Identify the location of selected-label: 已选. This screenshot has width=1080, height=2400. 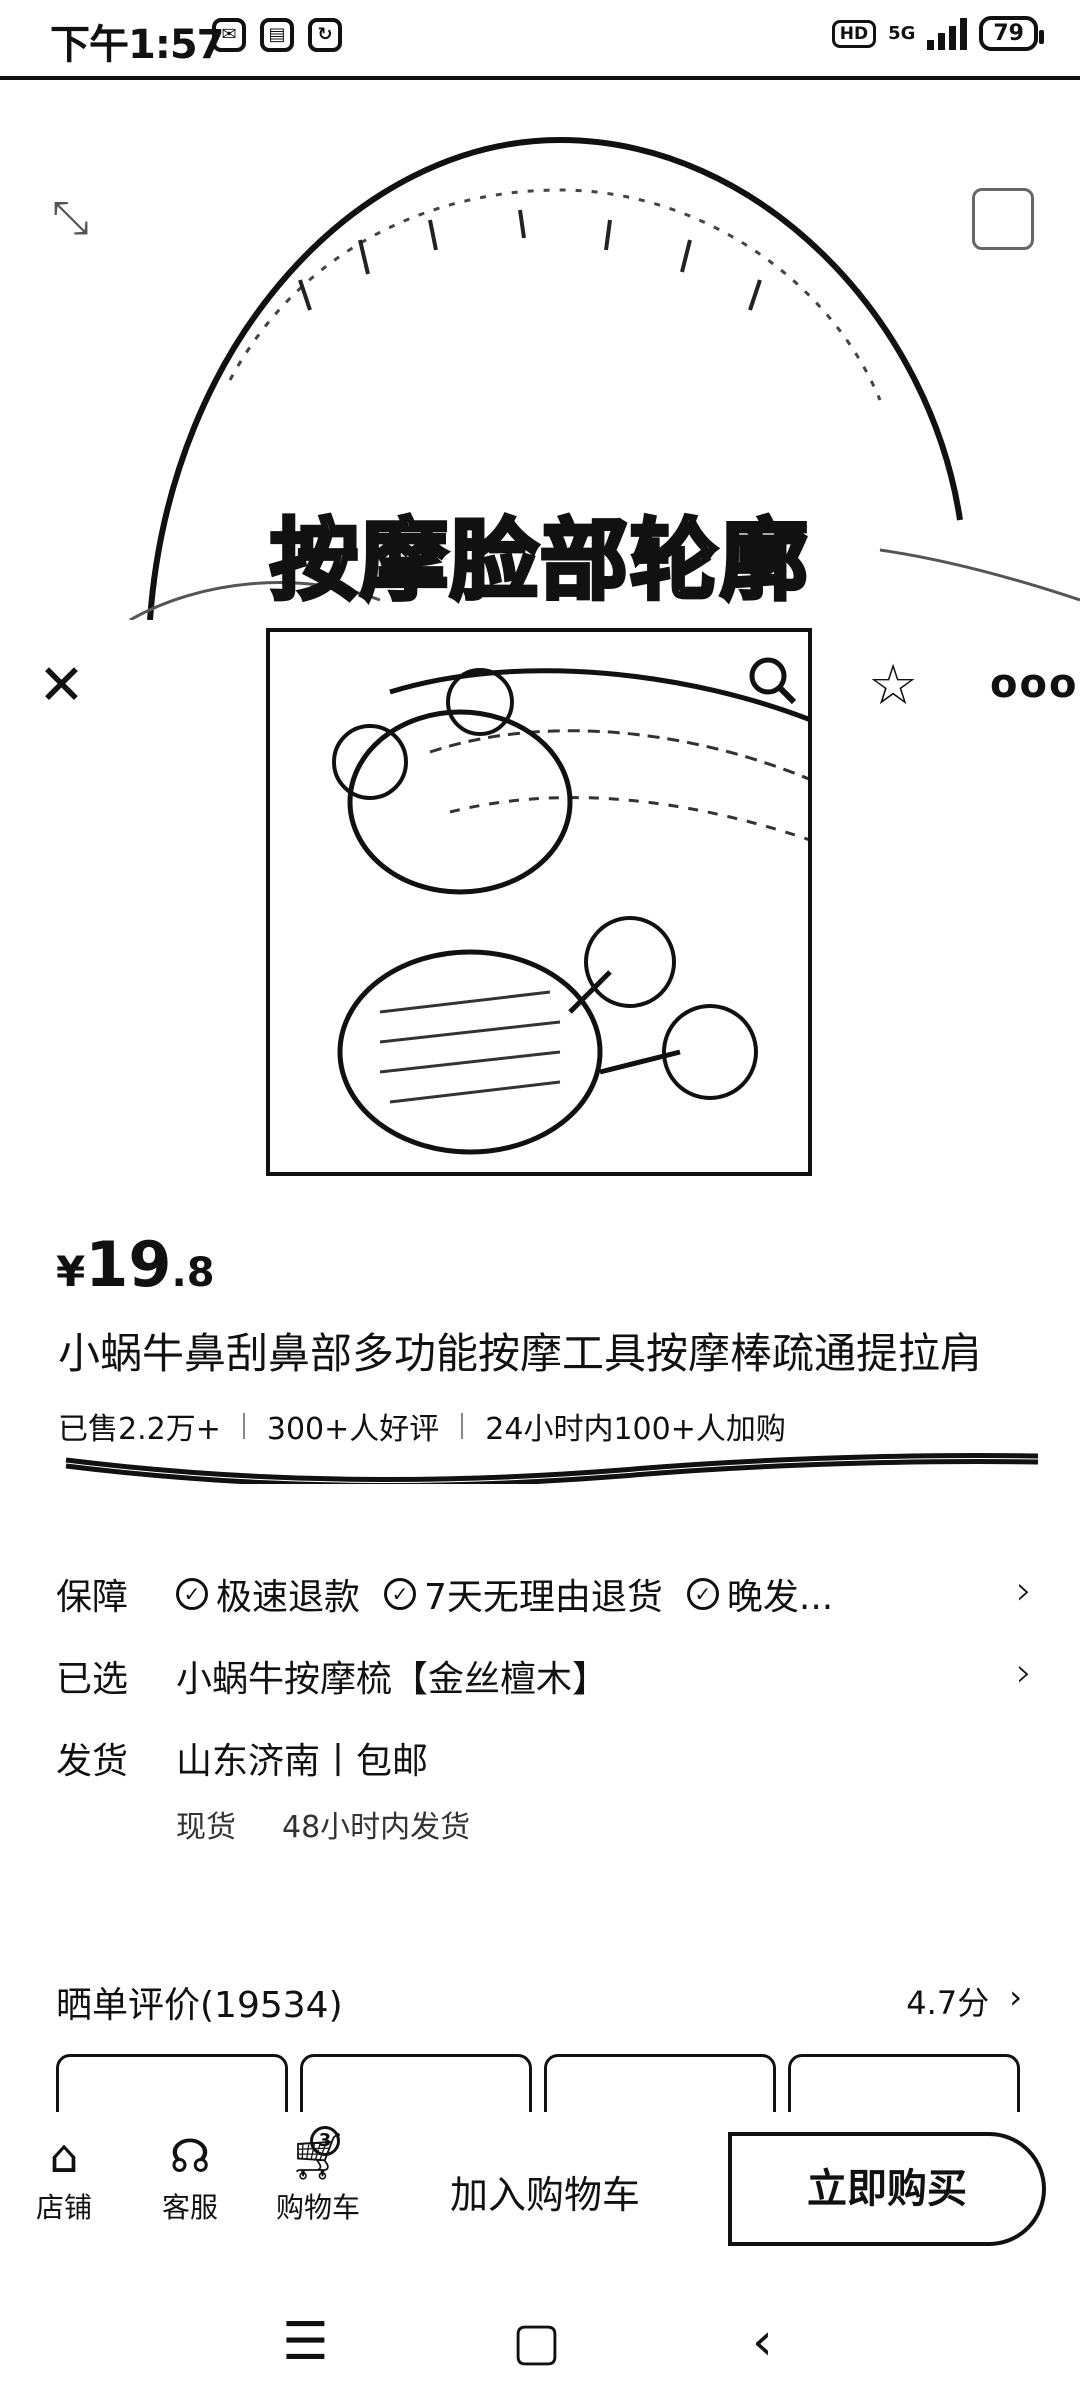
(92, 1679).